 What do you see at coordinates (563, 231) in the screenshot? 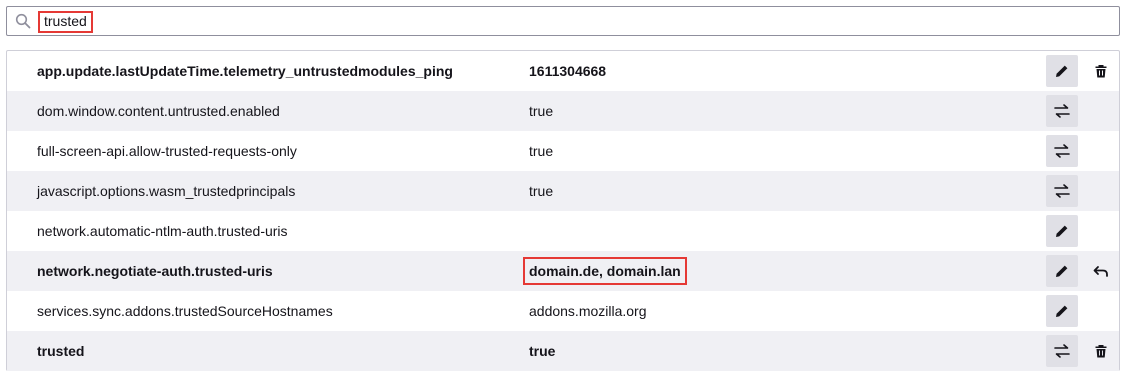
I see `table-row: network.automatic-ntlm-auth.trusted-uris` at bounding box center [563, 231].